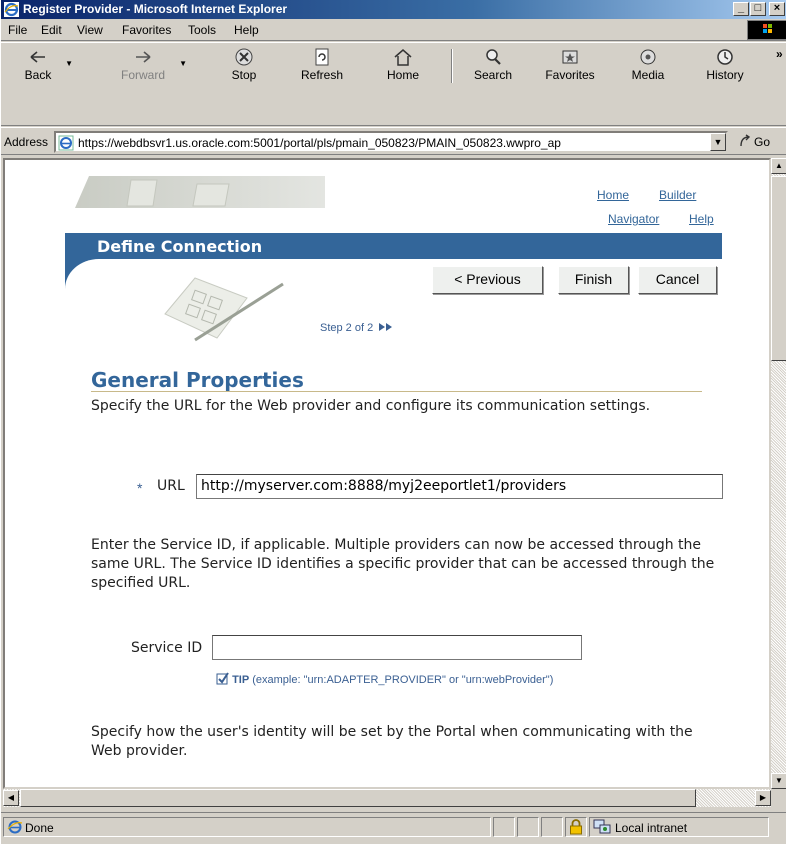 Image resolution: width=786 pixels, height=844 pixels. Describe the element at coordinates (570, 57) in the screenshot. I see `favorites-icon` at that location.